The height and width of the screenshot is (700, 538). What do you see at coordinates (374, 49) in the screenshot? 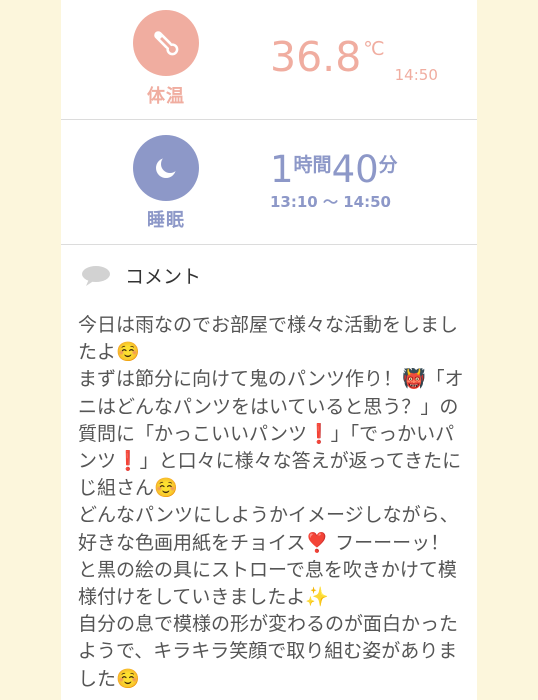
I see `temperature-unit: ℃` at bounding box center [374, 49].